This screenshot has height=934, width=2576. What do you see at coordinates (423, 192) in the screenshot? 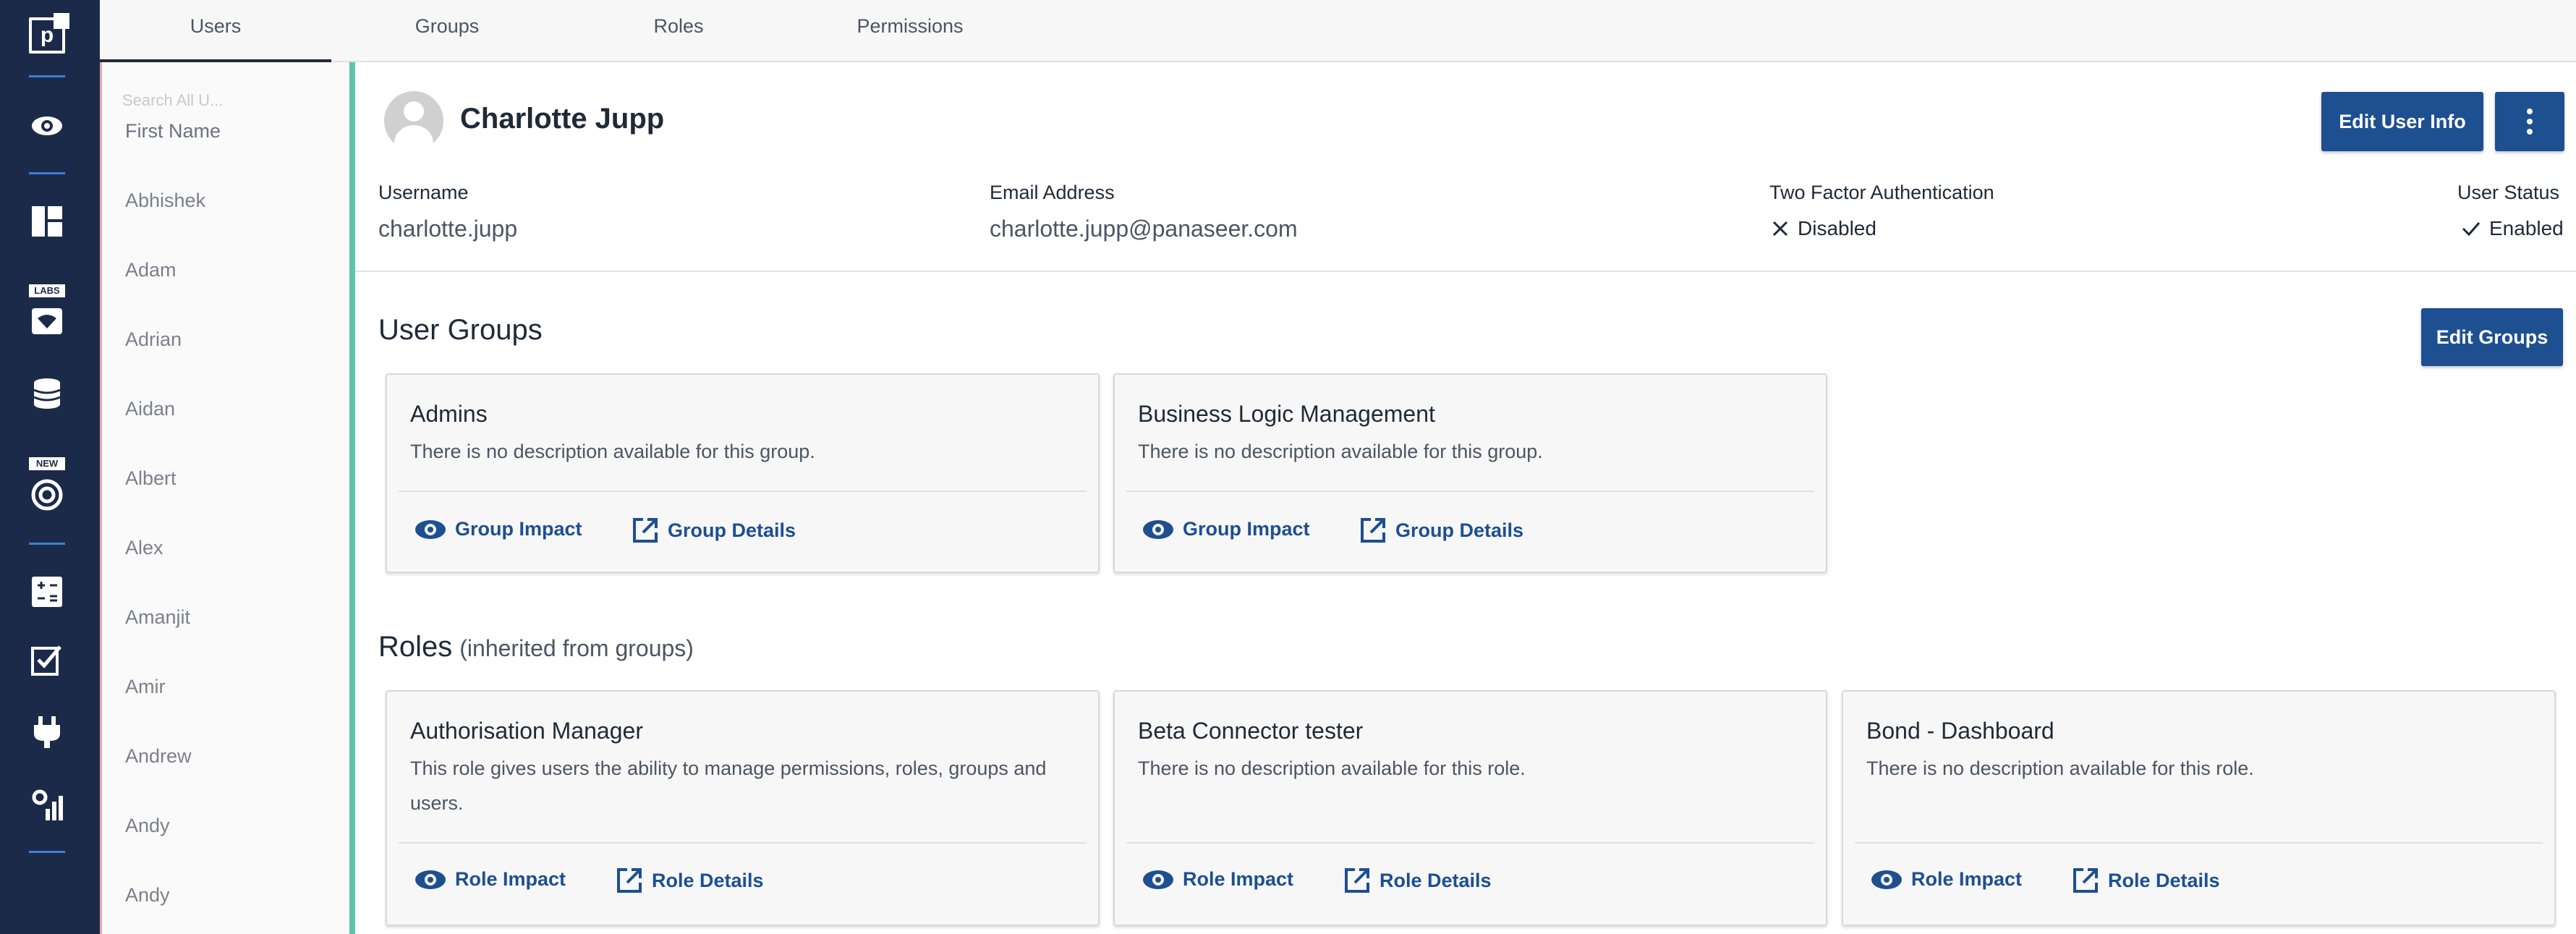
I see `username-label: Username` at bounding box center [423, 192].